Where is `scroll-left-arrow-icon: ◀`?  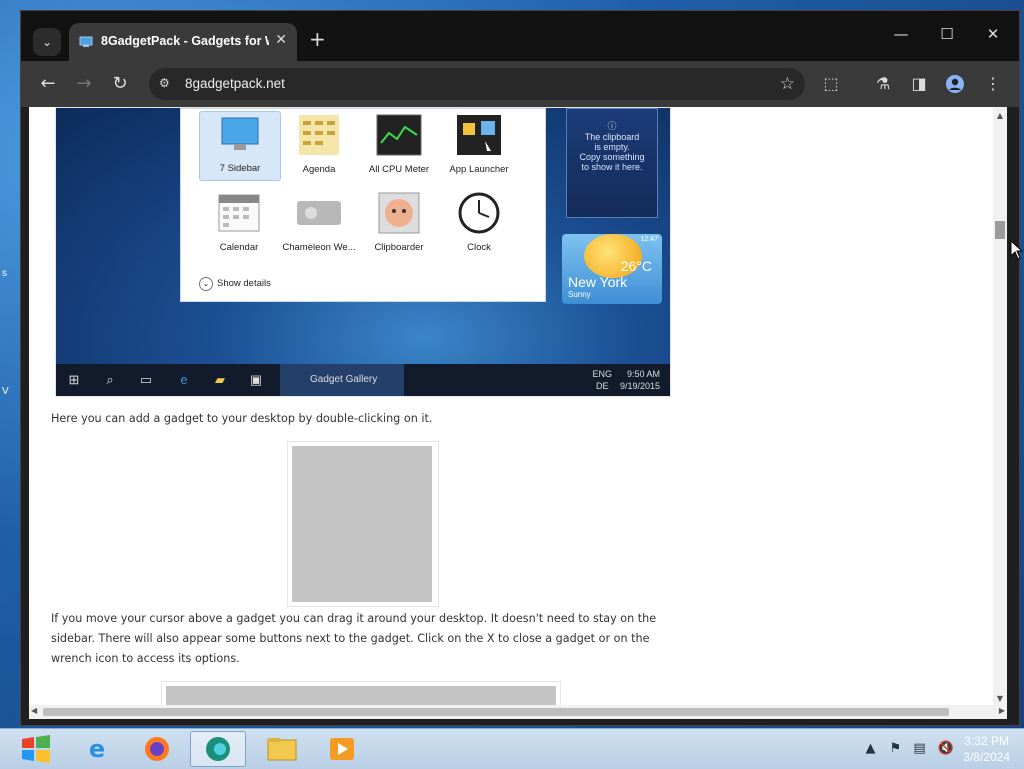
scroll-left-arrow-icon: ◀ is located at coordinates (34, 710).